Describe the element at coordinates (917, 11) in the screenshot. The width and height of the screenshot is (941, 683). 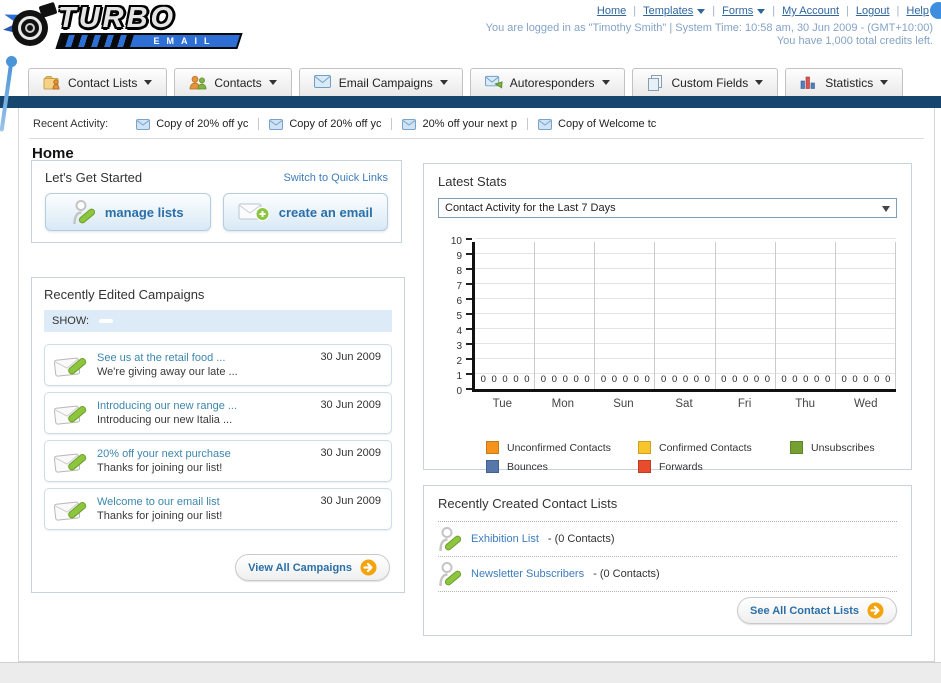
I see `top-nav-link: Help` at that location.